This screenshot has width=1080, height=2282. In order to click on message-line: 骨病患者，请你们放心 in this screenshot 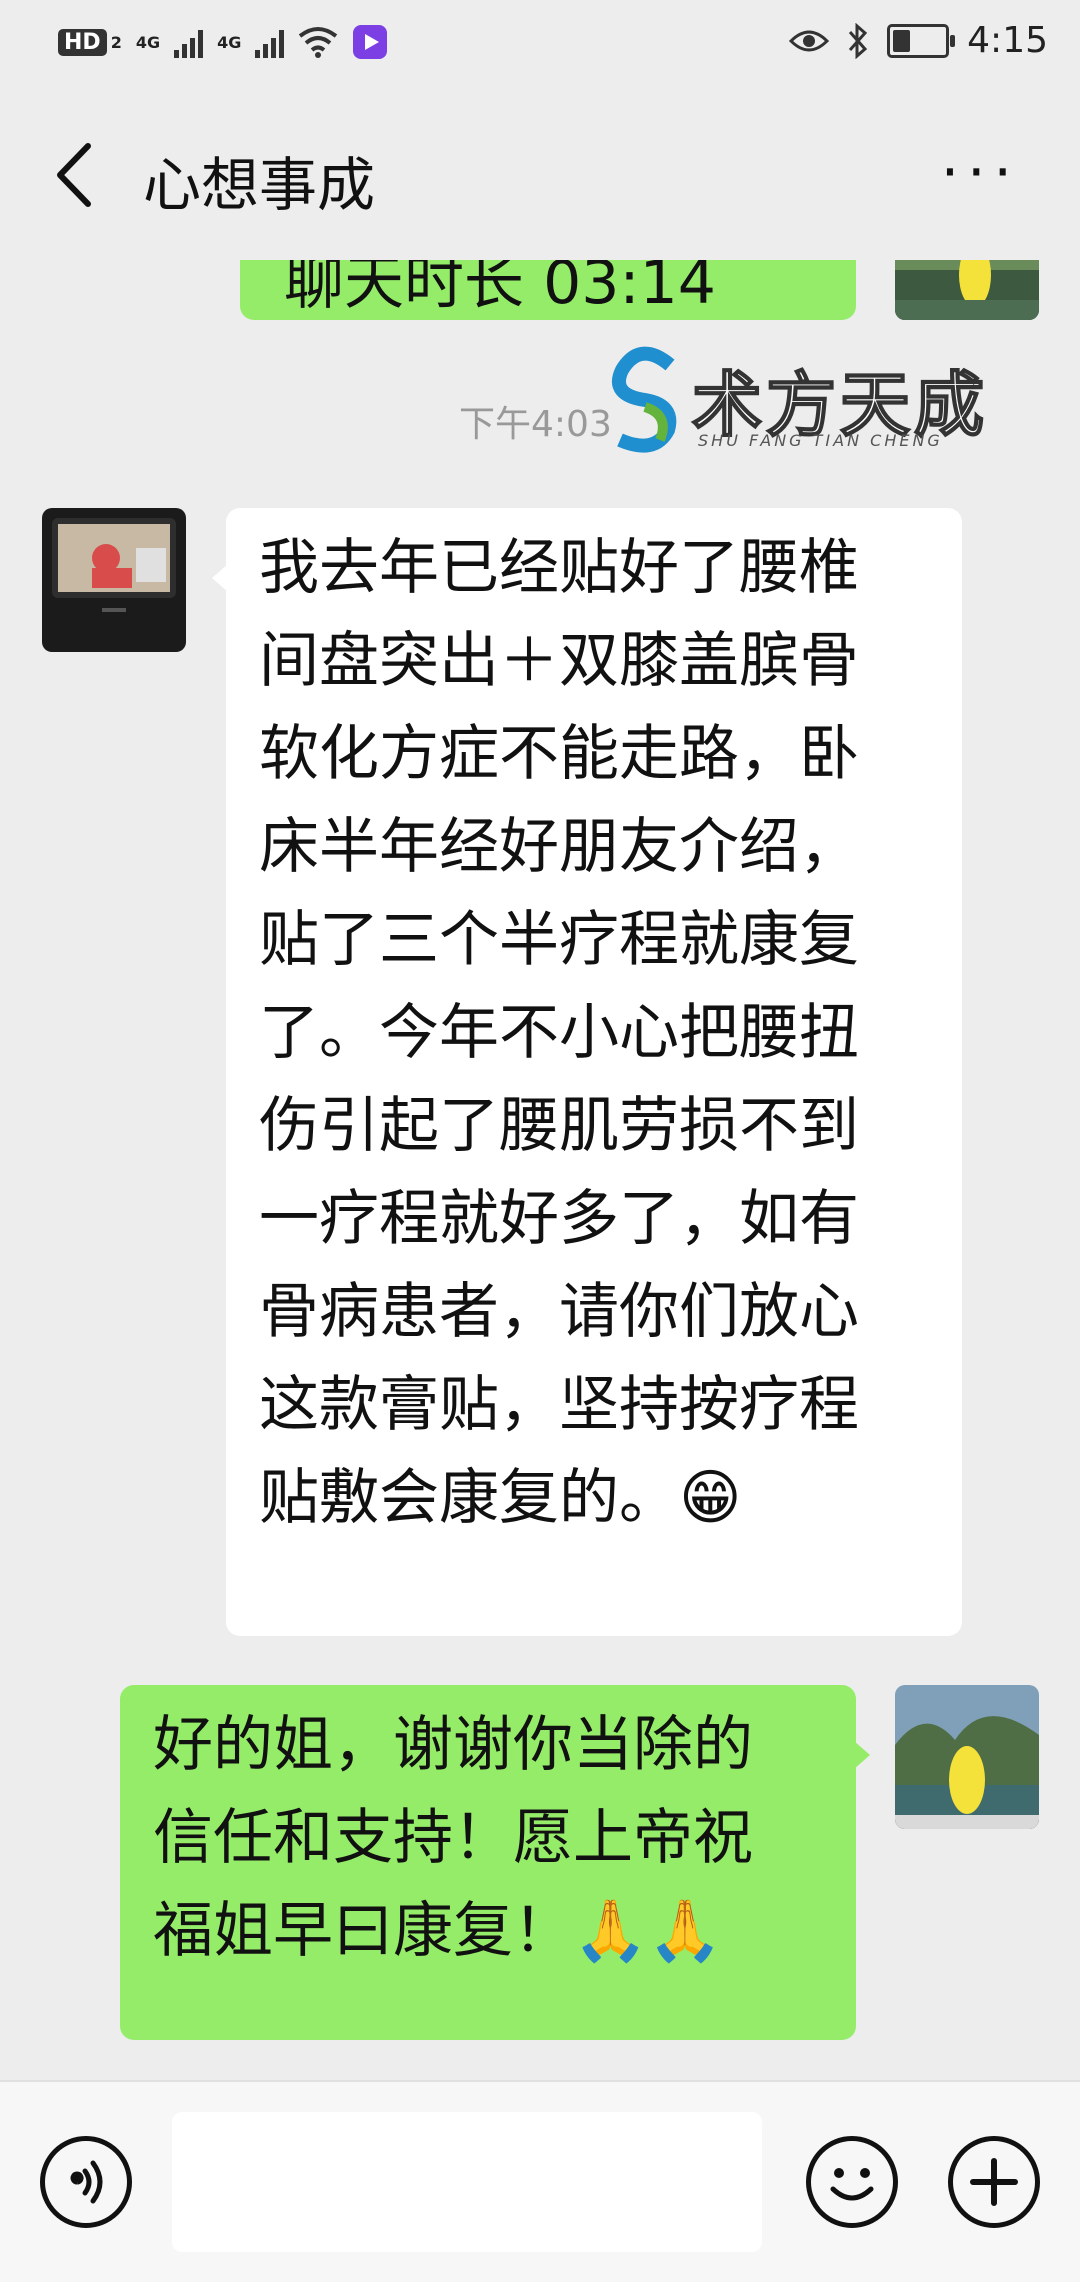, I will do `click(559, 1312)`.